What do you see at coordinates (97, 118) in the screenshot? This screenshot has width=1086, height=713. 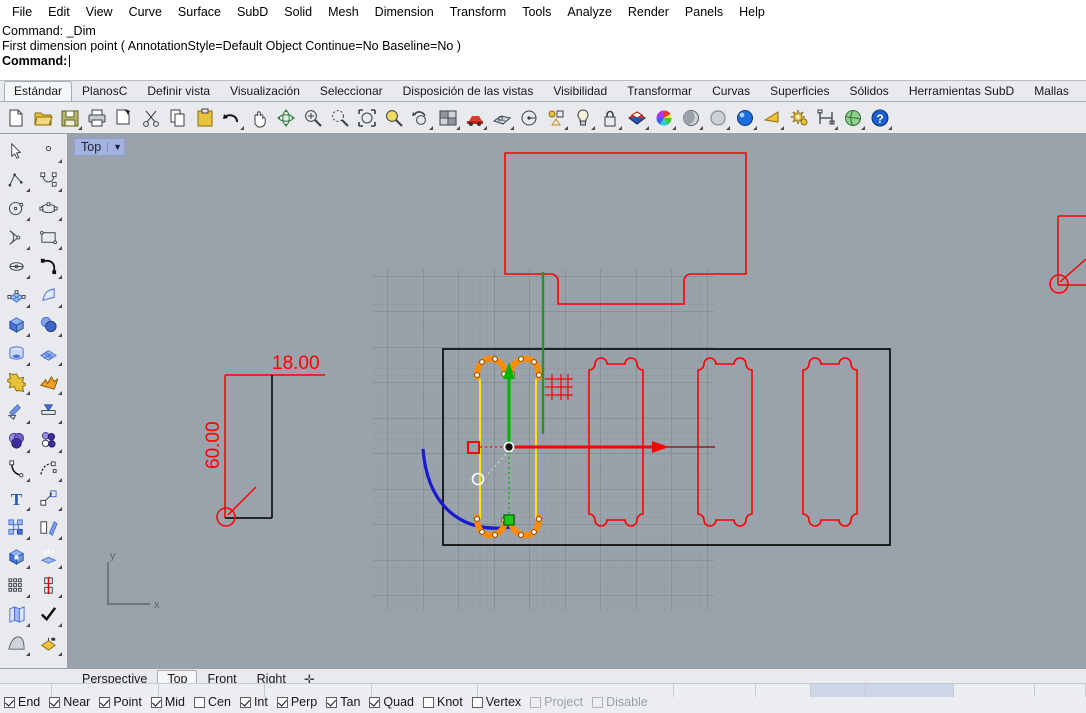 I see `print-icon` at bounding box center [97, 118].